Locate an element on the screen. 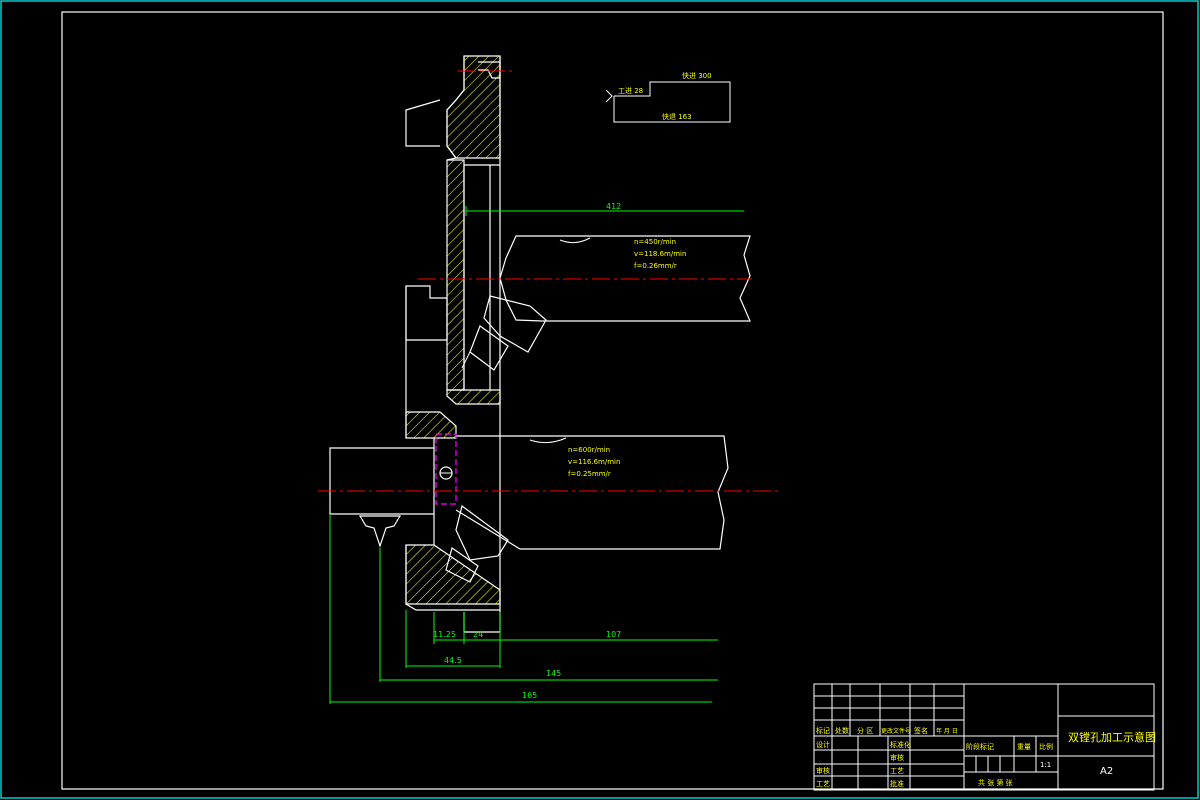  lower-speed: n=600r/min is located at coordinates (589, 450).